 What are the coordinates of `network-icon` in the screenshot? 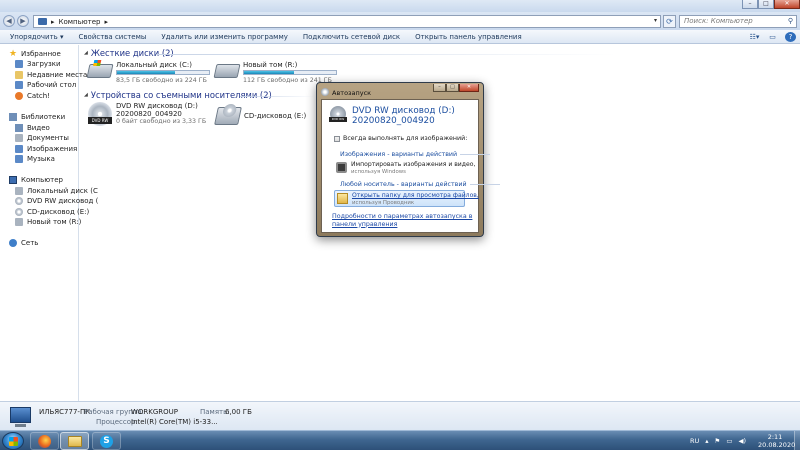 It's located at (13, 243).